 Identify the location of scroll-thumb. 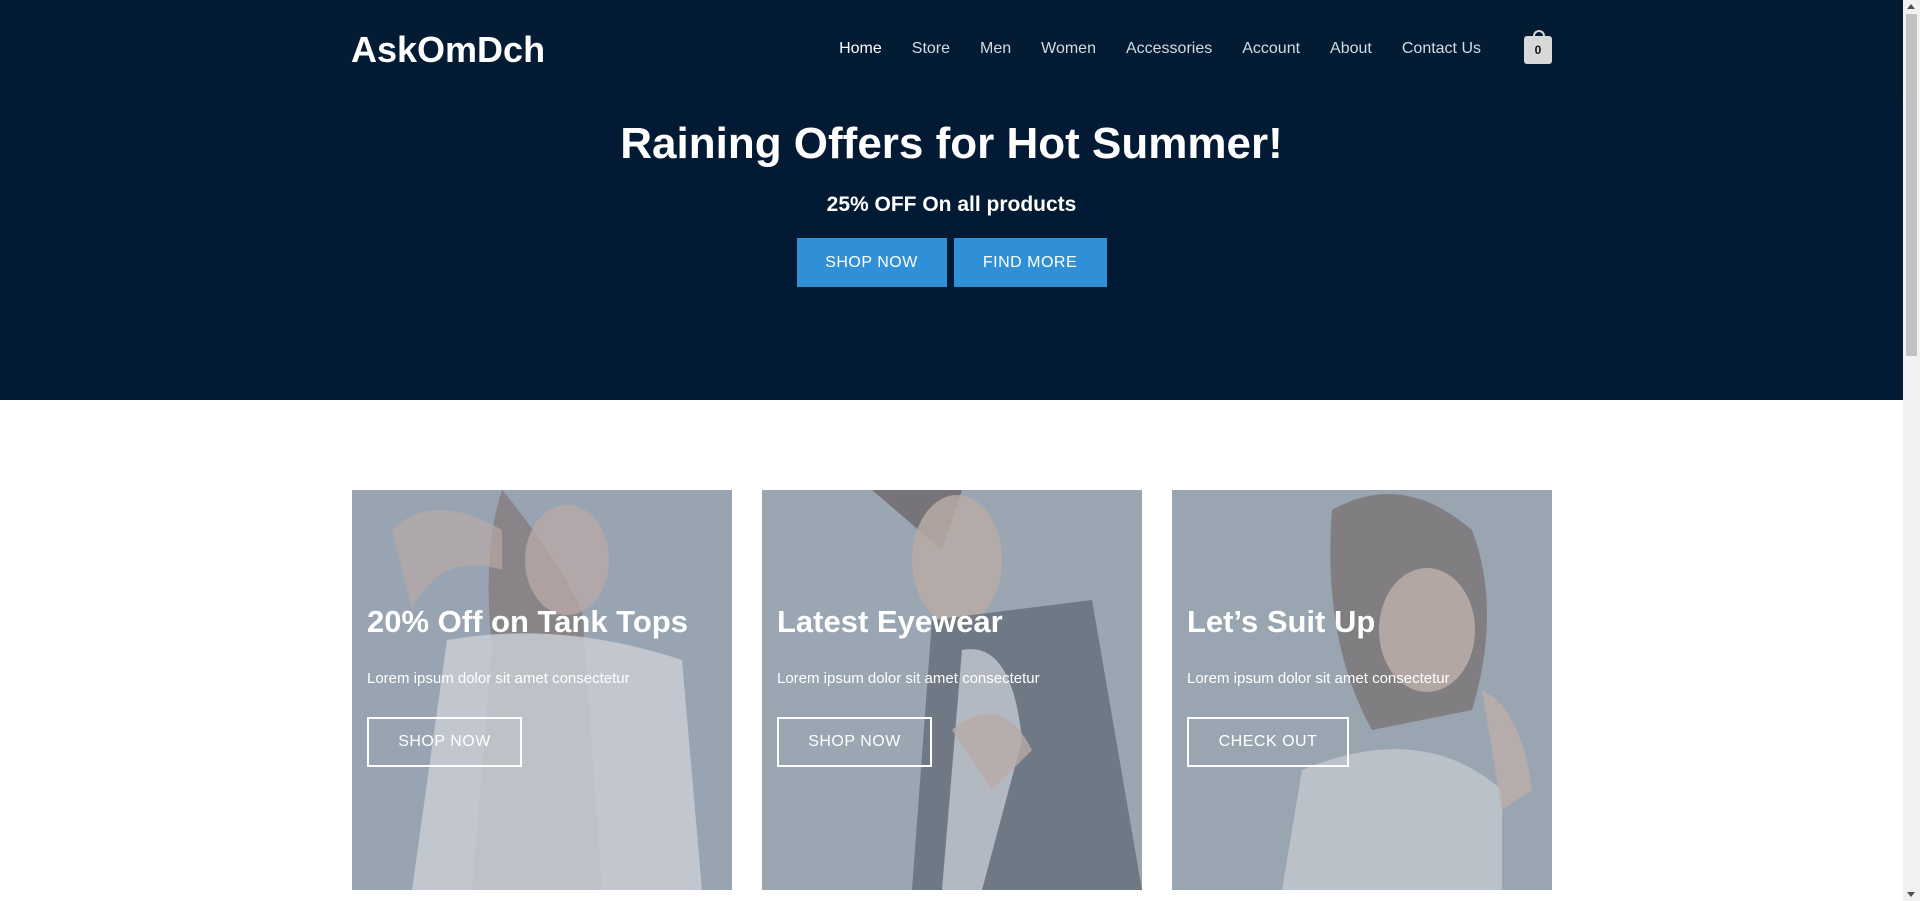
(1911, 185).